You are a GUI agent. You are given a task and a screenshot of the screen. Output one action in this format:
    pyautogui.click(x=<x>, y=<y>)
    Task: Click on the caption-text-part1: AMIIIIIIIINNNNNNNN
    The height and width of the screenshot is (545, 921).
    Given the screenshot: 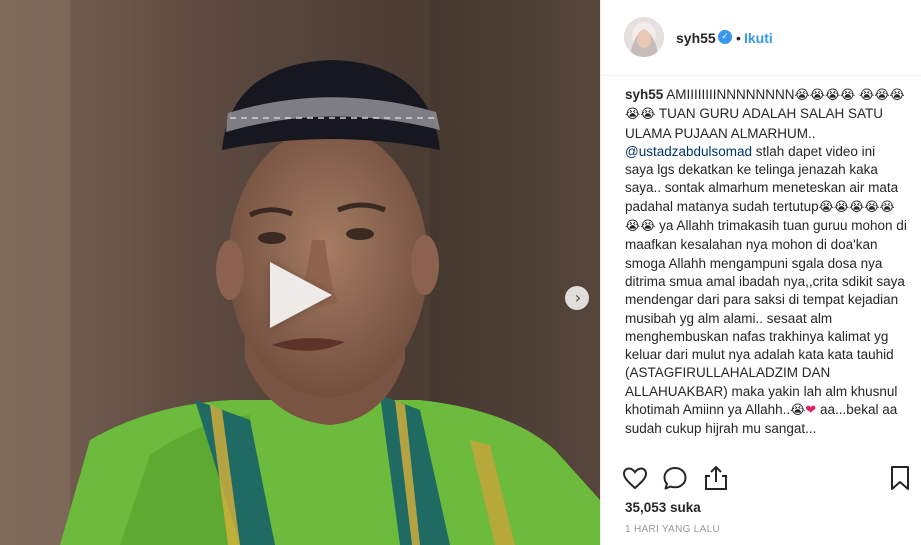 What is the action you would take?
    pyautogui.click(x=730, y=94)
    